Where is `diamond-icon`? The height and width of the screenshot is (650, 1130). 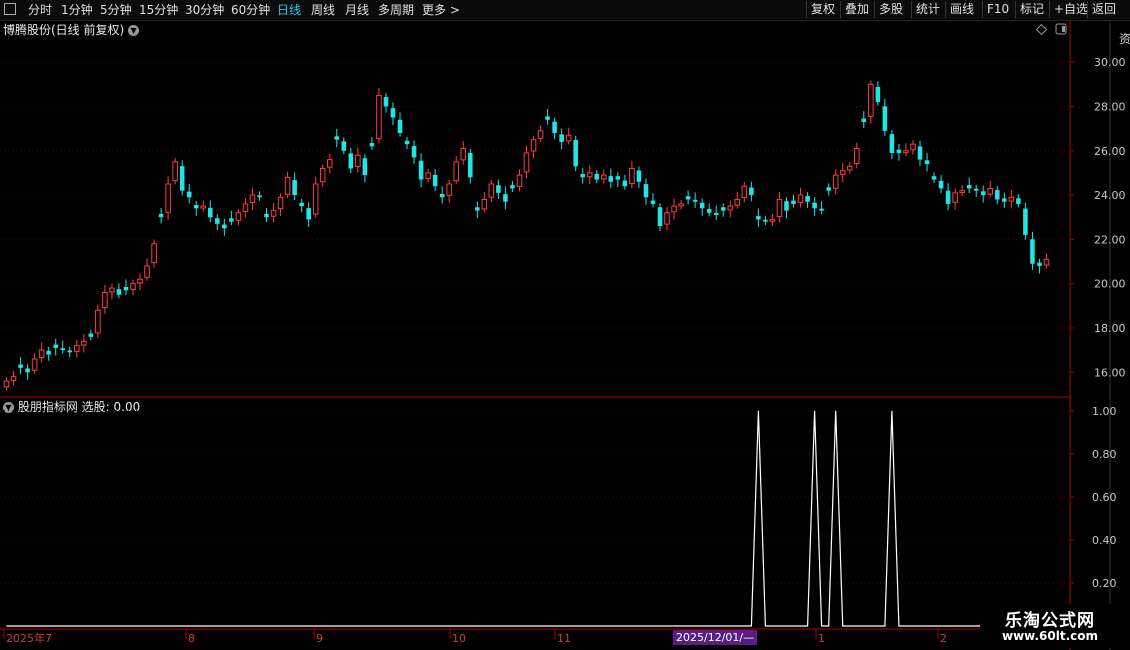 diamond-icon is located at coordinates (1041, 29).